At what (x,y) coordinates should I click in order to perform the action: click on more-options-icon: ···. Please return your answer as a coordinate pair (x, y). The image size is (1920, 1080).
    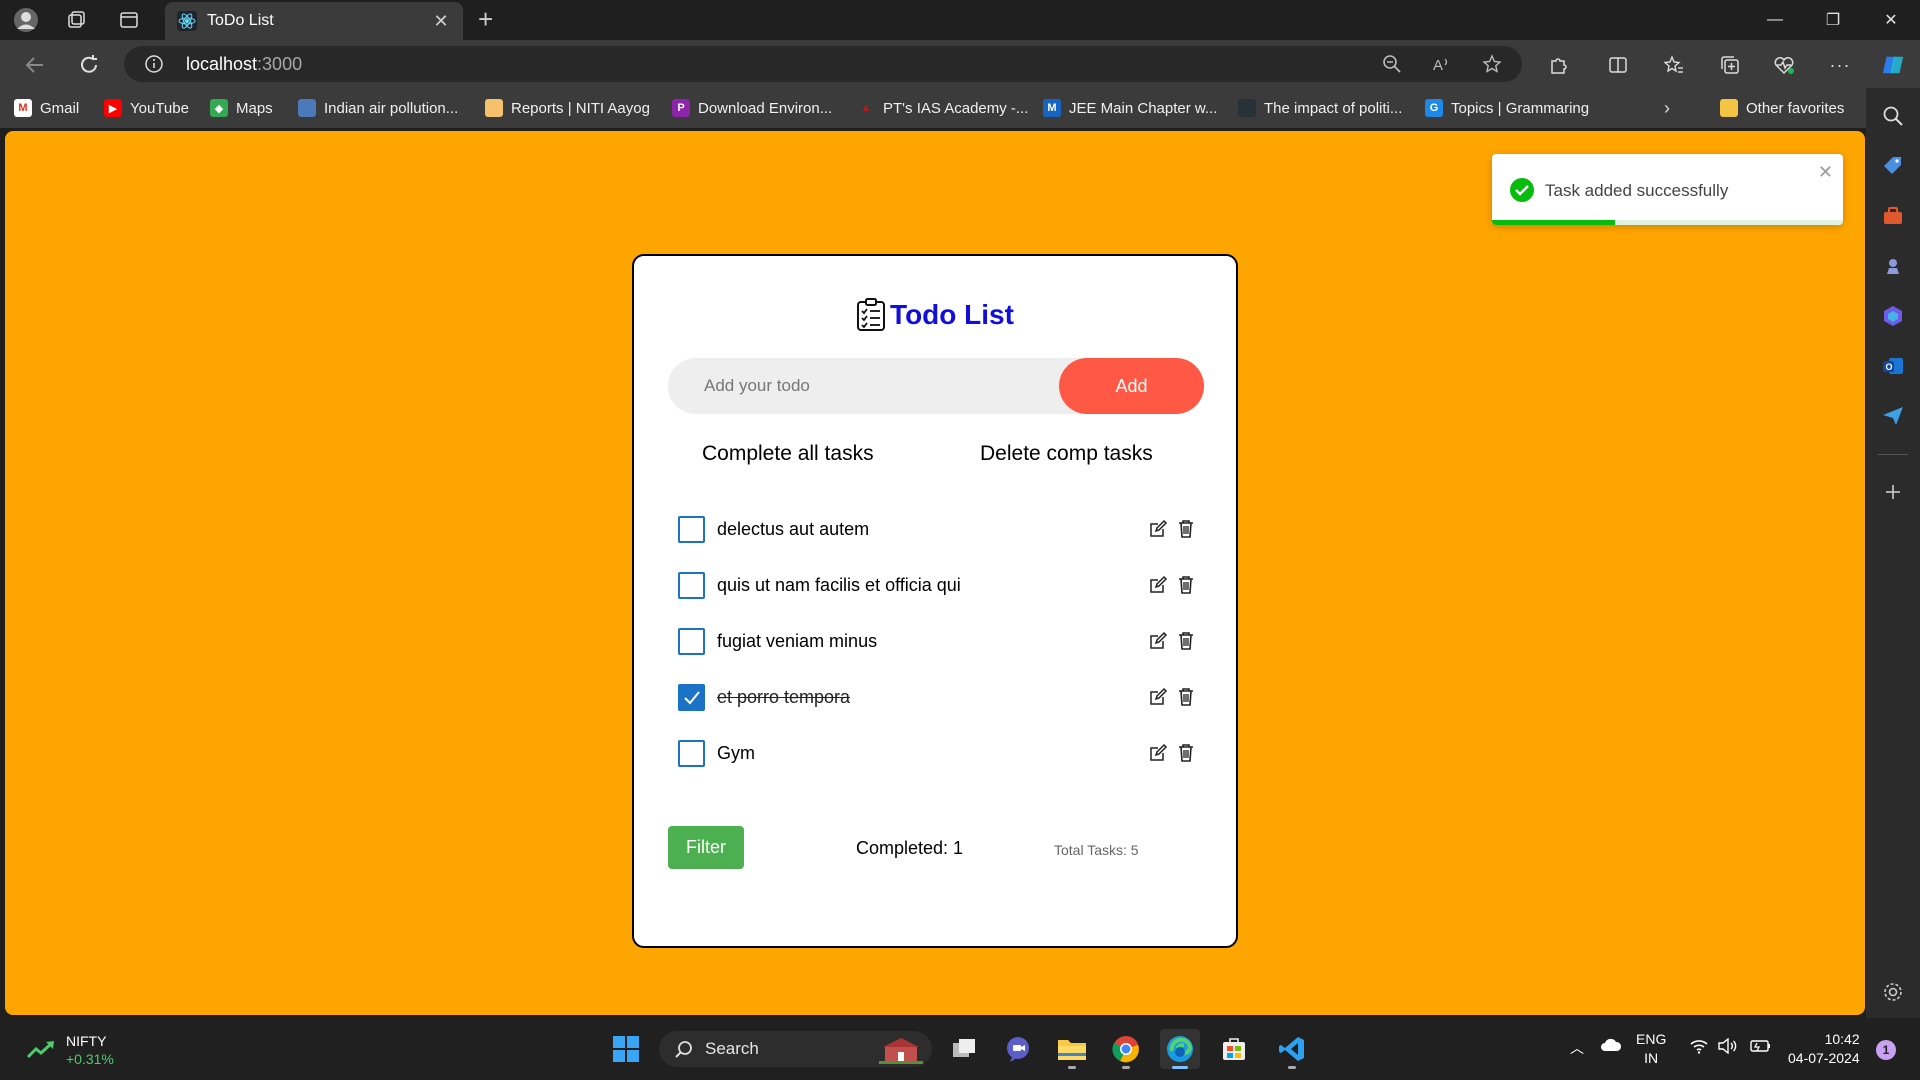
    Looking at the image, I should click on (1840, 65).